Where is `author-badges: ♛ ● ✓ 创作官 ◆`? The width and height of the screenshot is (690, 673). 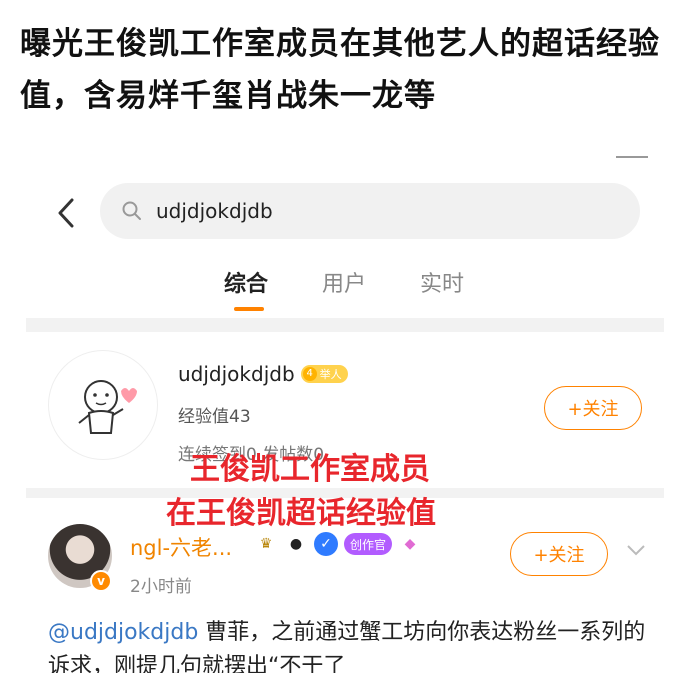
author-badges: ♛ ● ✓ 创作官 ◆ is located at coordinates (338, 544).